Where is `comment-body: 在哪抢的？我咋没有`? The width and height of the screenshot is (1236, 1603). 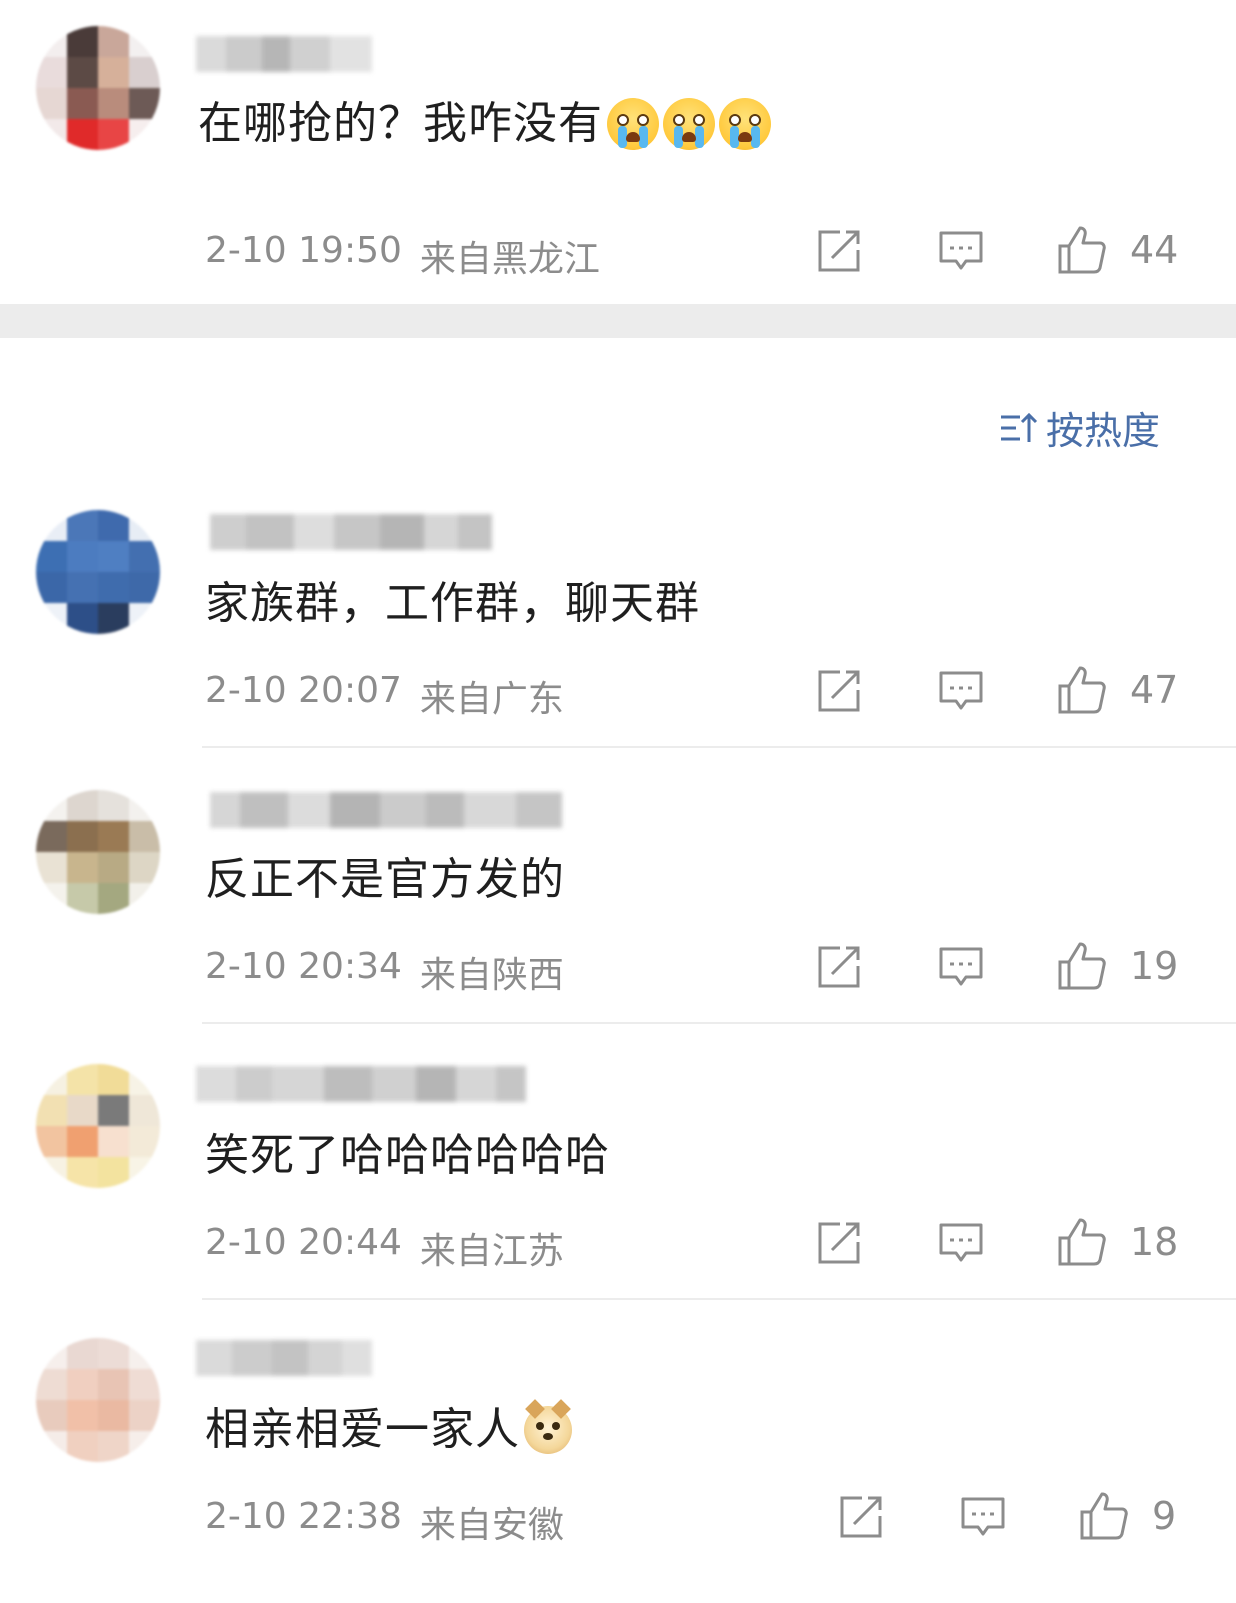
comment-body: 在哪抢的？我咋没有 is located at coordinates (400, 123).